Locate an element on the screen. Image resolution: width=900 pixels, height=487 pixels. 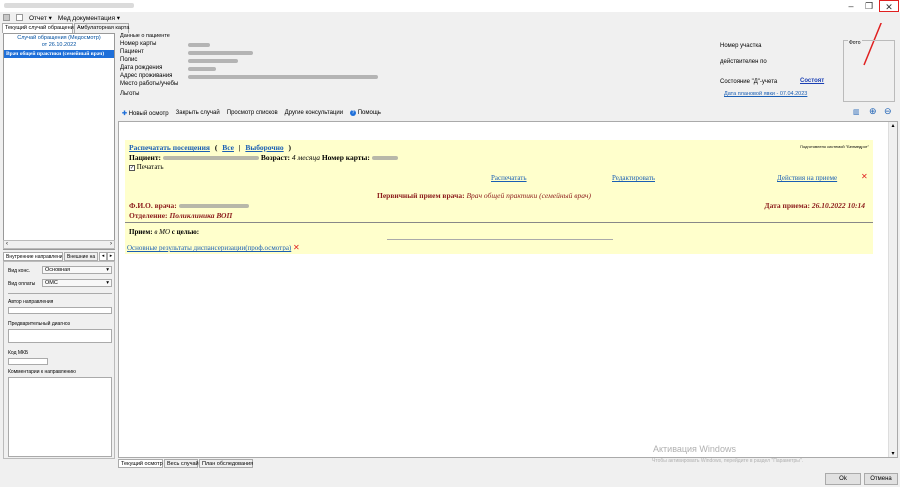
visit-actions-link: Действия на приеме is located at coordinates (807, 178).